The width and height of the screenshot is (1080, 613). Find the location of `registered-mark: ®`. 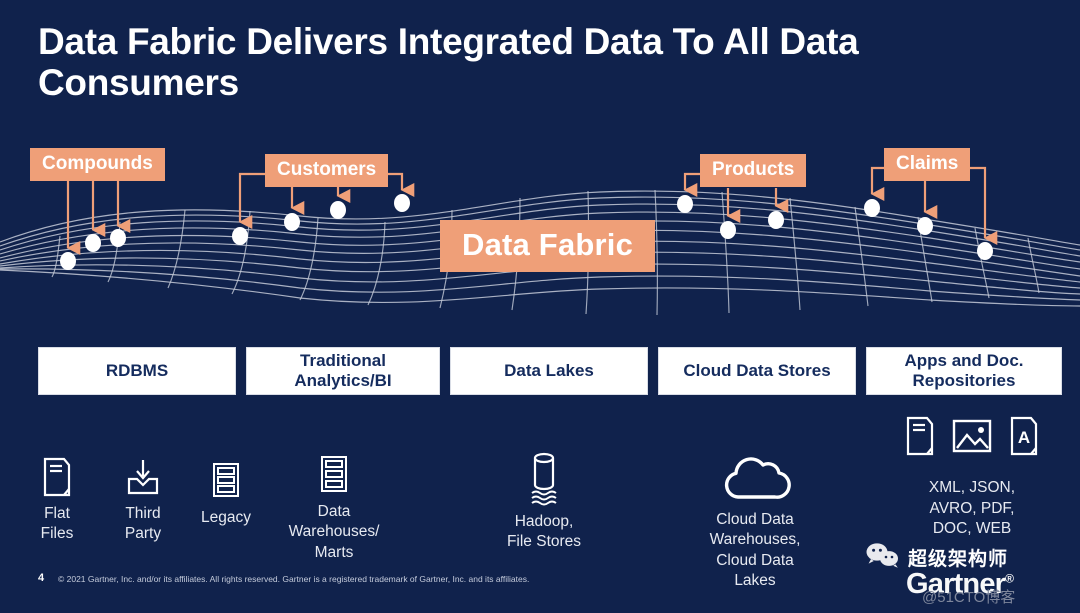

registered-mark: ® is located at coordinates (1009, 578).